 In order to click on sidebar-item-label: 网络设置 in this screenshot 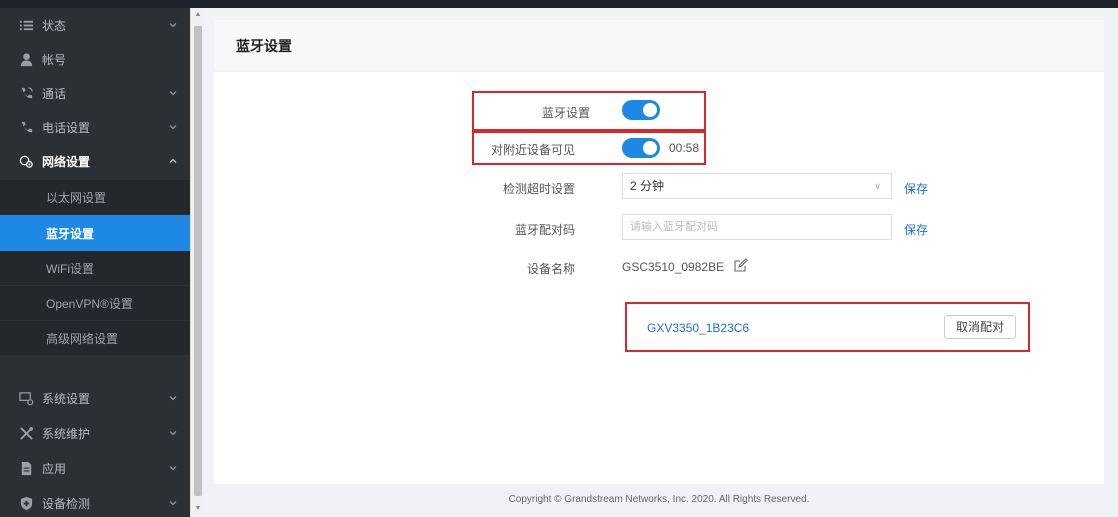, I will do `click(66, 161)`.